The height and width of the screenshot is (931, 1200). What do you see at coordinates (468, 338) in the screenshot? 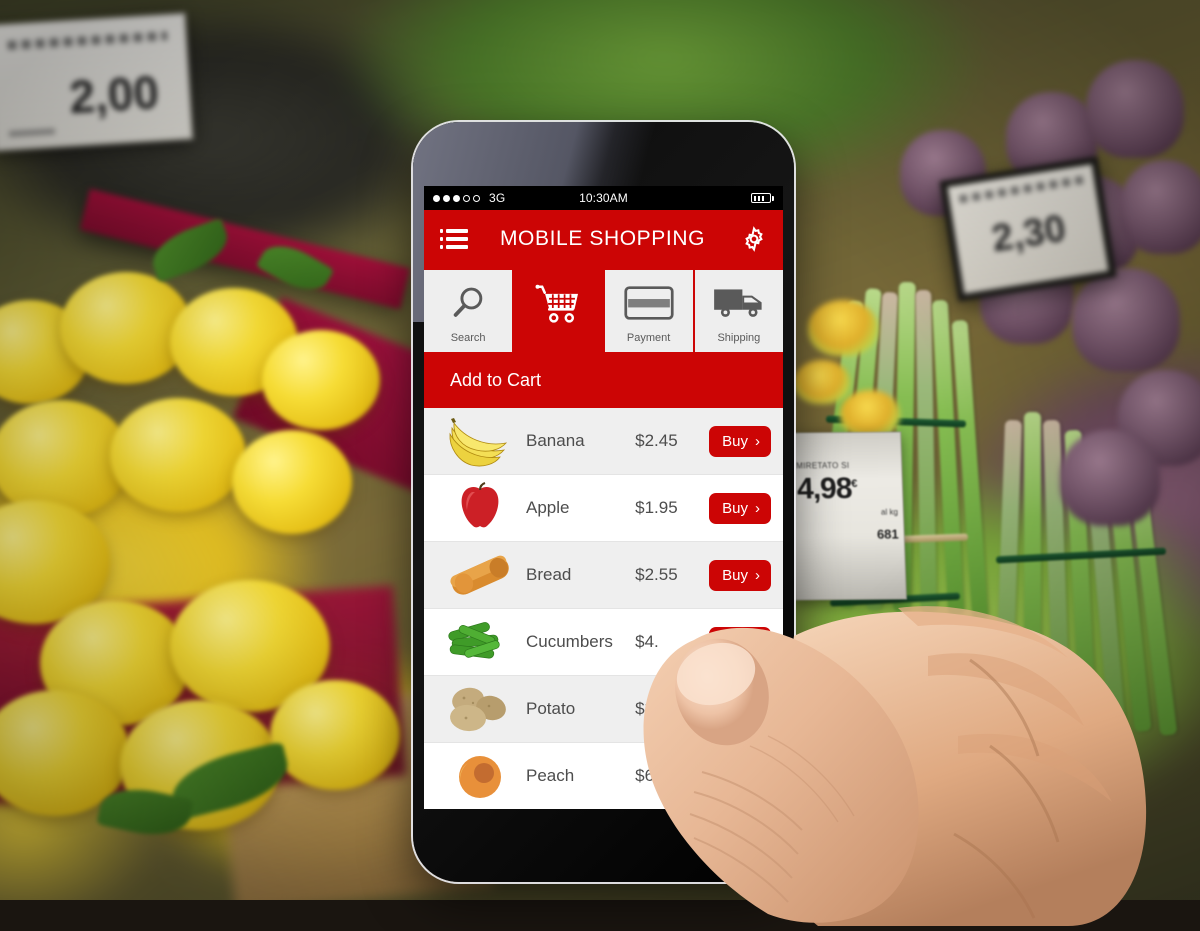
I see `tab-search-label: Search` at bounding box center [468, 338].